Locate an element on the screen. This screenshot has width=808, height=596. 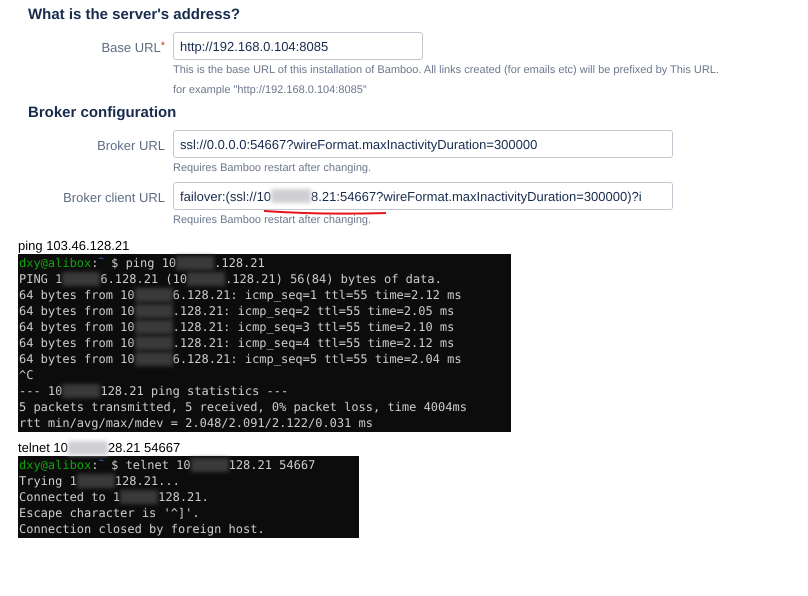
required-asterisk: * is located at coordinates (162, 46).